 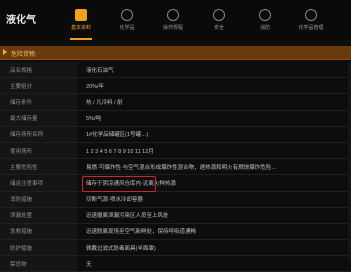 What do you see at coordinates (39, 215) in the screenshot?
I see `row-label: 泄漏处置` at bounding box center [39, 215].